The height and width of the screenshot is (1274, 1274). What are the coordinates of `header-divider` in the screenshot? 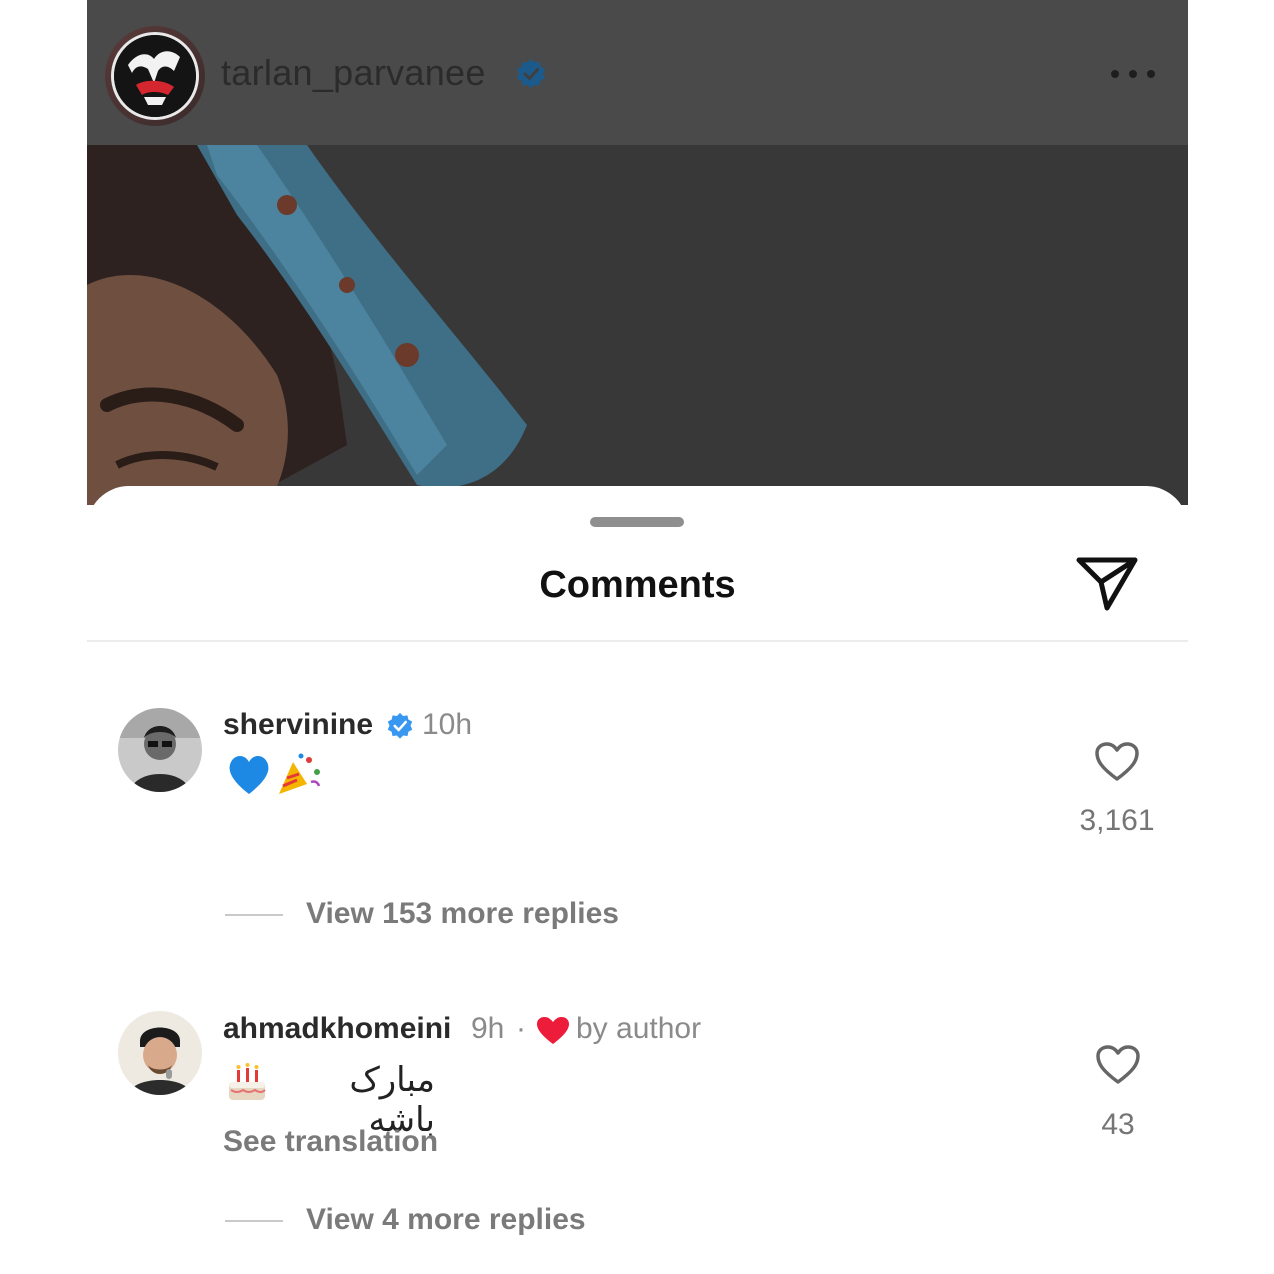 It's located at (637, 641).